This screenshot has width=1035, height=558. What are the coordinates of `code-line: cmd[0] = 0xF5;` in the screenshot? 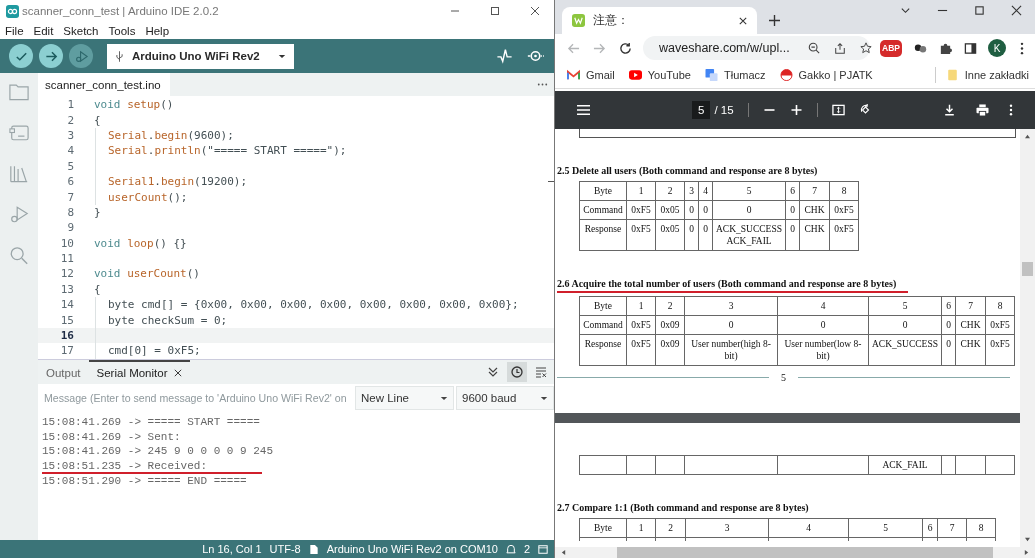 It's located at (154, 351).